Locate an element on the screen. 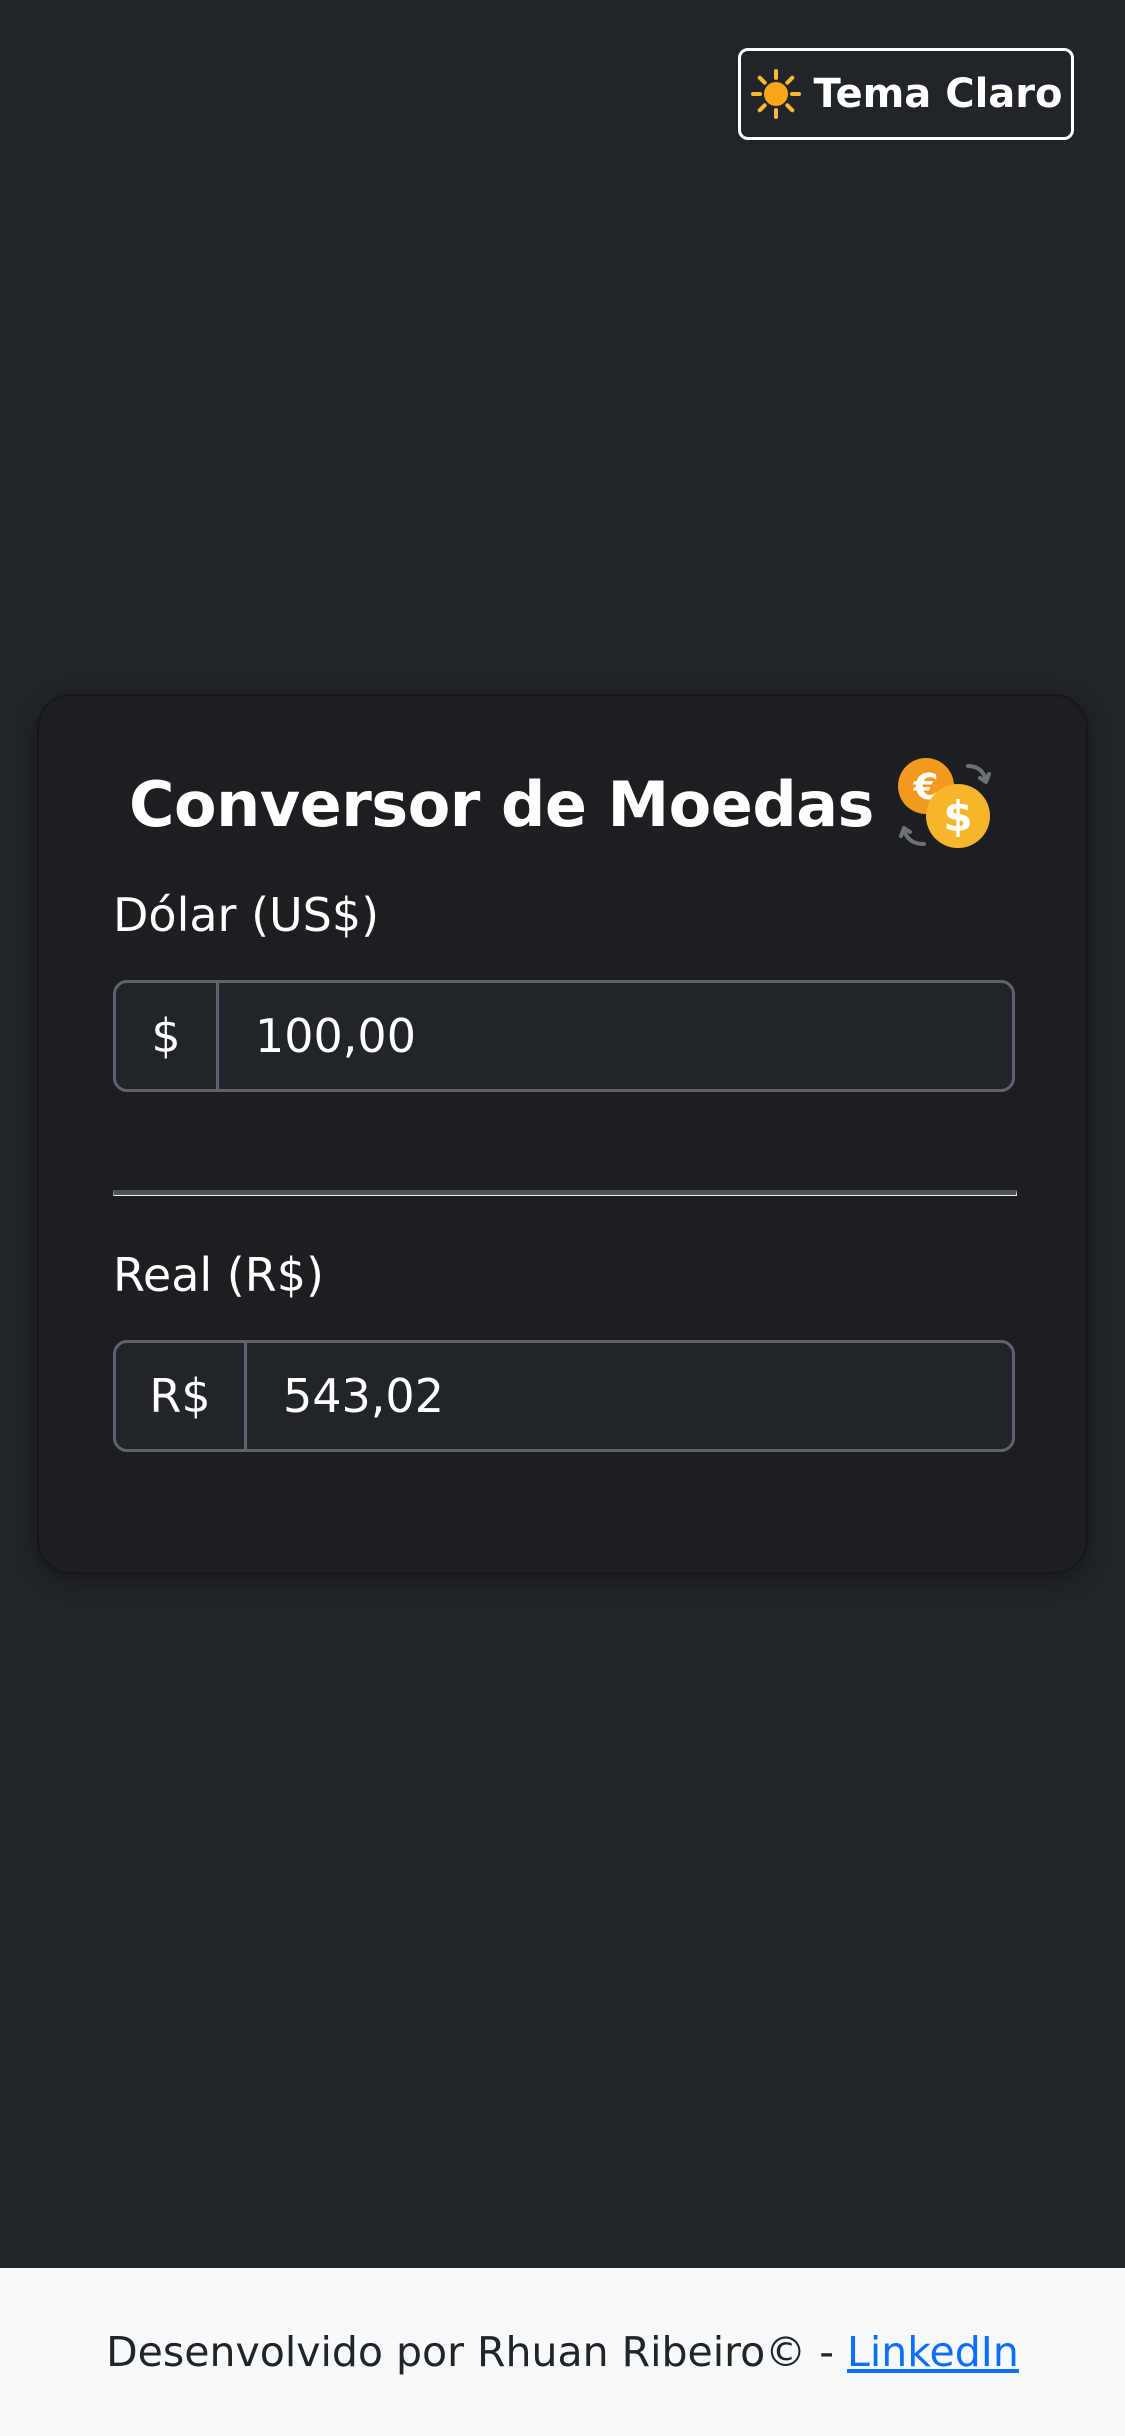 This screenshot has height=2436, width=1125. divider is located at coordinates (565, 1193).